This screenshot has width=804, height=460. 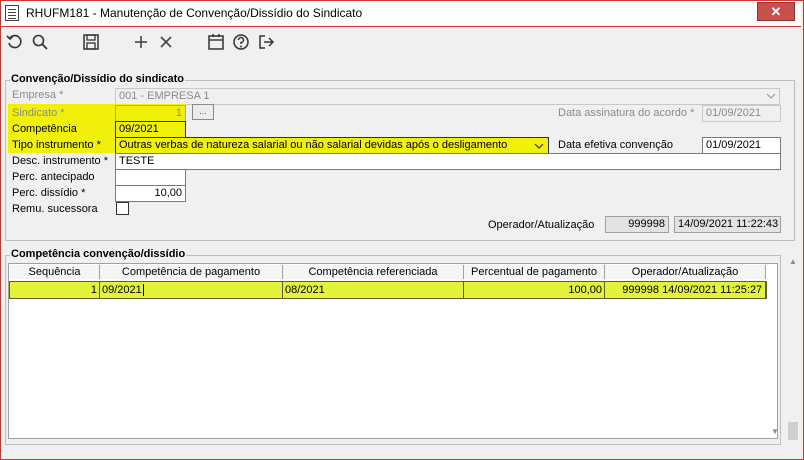 I want to click on exit-icon, so click(x=266, y=43).